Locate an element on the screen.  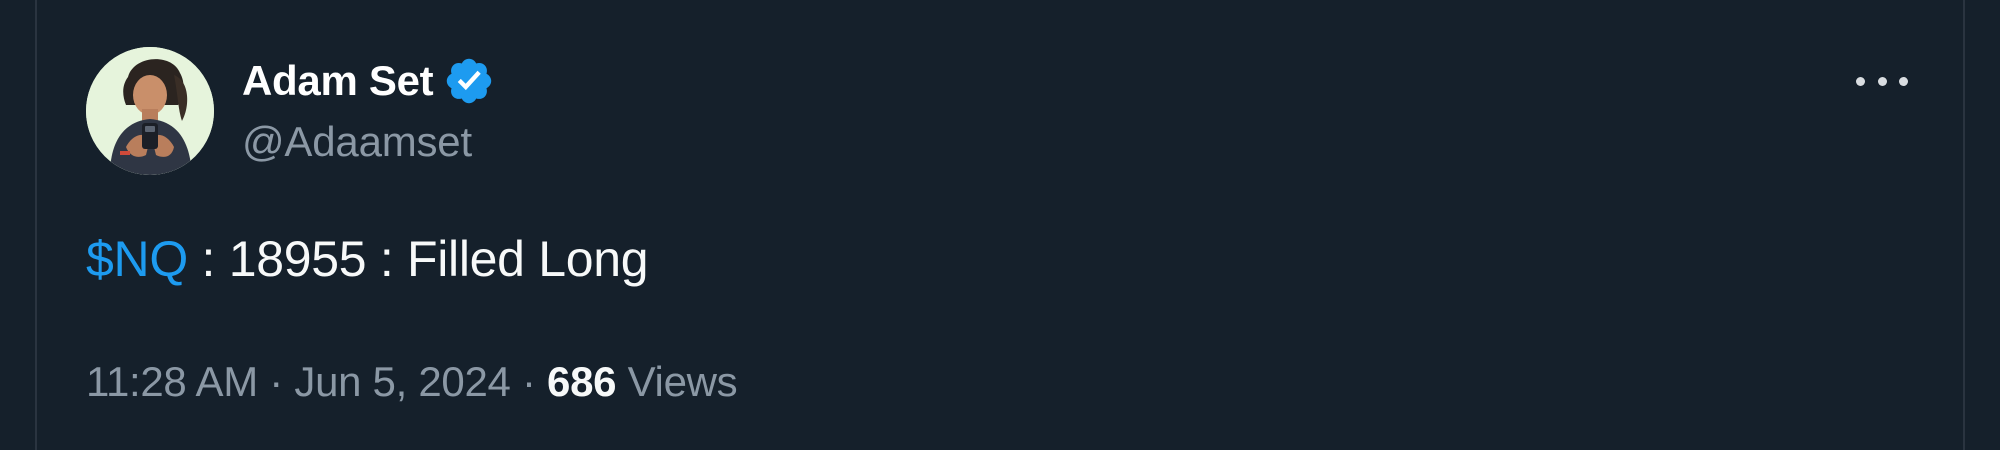
tweet-meta: 11:28 AM · Jun 5, 2024 · 686 Views is located at coordinates (412, 382).